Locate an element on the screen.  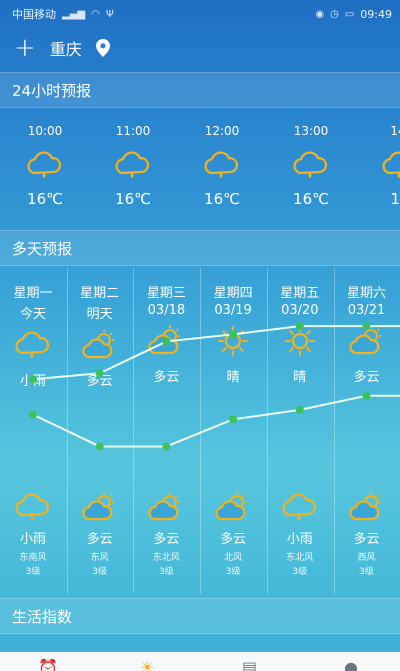
hour-time: 11:00 is located at coordinates (133, 131).